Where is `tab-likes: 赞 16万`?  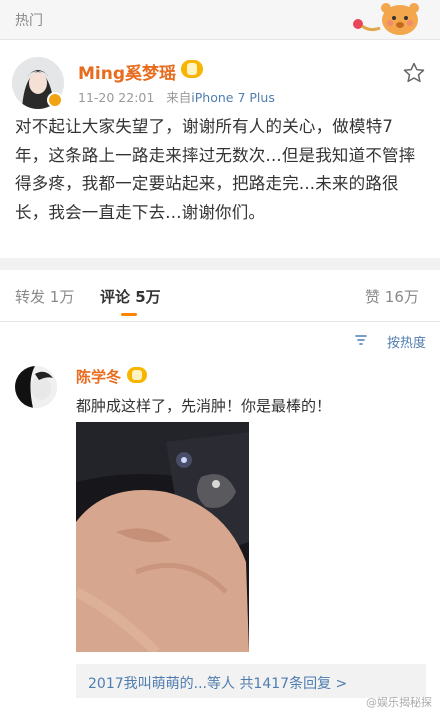 tab-likes: 赞 16万 is located at coordinates (392, 296).